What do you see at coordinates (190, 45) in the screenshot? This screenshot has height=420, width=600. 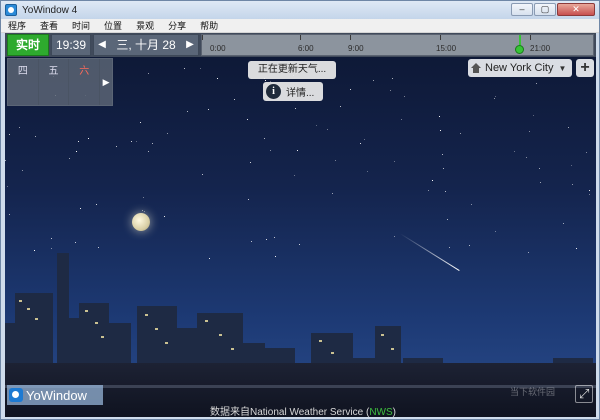 I see `next-day-arrow-icon: ▶` at bounding box center [190, 45].